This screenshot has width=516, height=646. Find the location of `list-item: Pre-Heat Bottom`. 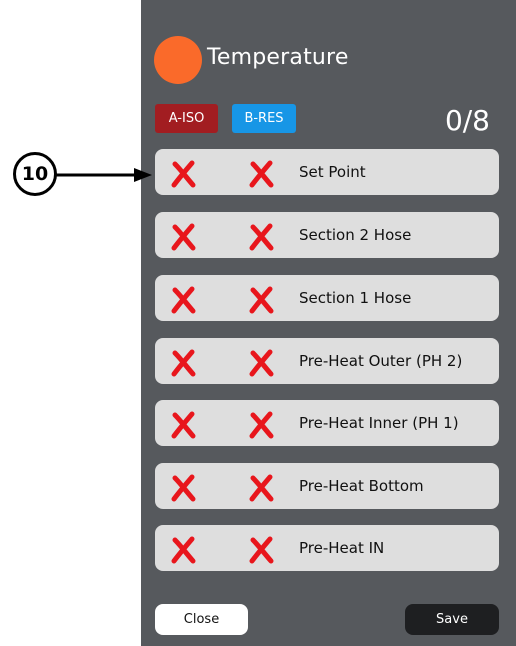

list-item: Pre-Heat Bottom is located at coordinates (327, 486).